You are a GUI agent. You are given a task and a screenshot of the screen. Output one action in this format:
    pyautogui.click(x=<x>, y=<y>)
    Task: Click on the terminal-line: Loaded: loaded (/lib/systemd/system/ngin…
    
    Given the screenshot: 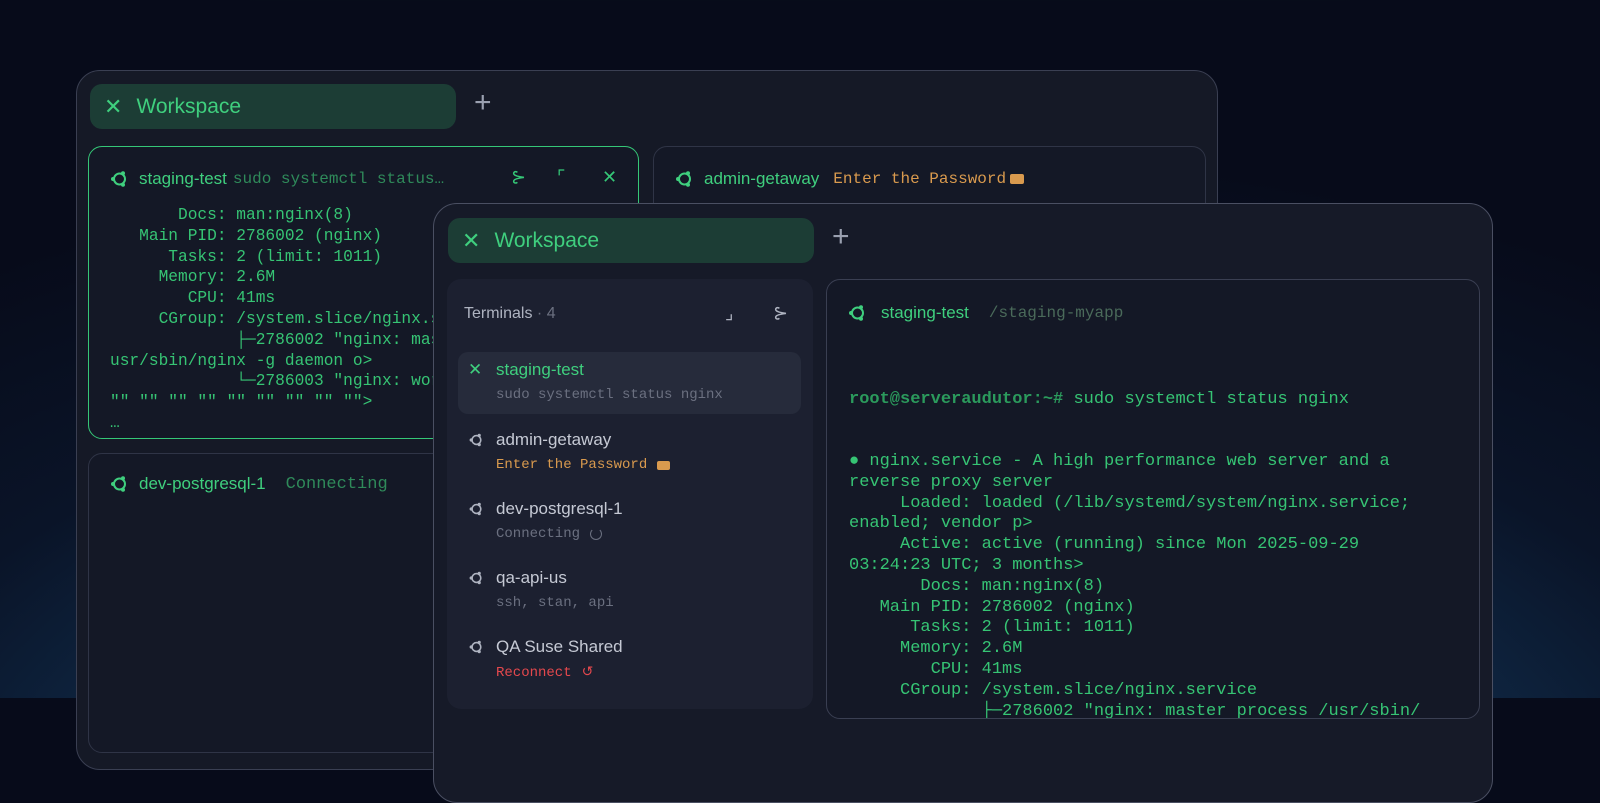 What is the action you would take?
    pyautogui.click(x=1130, y=503)
    